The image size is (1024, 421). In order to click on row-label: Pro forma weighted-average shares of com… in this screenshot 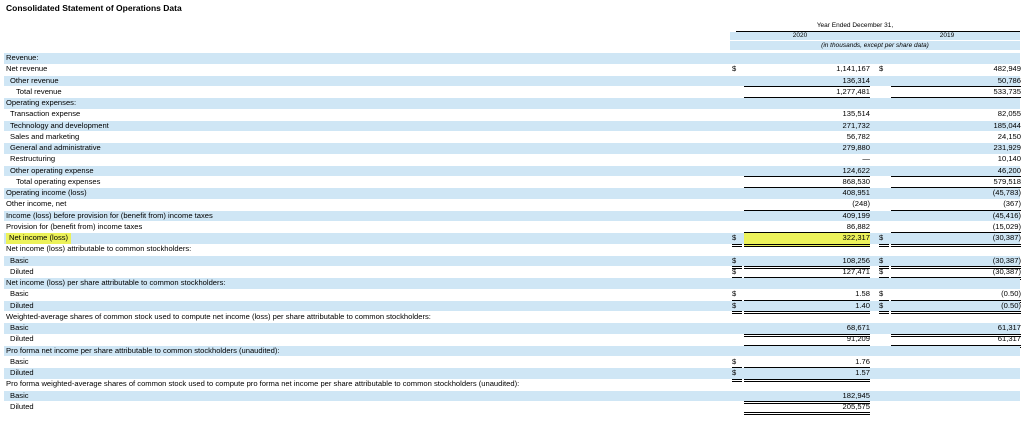, I will do `click(263, 384)`.